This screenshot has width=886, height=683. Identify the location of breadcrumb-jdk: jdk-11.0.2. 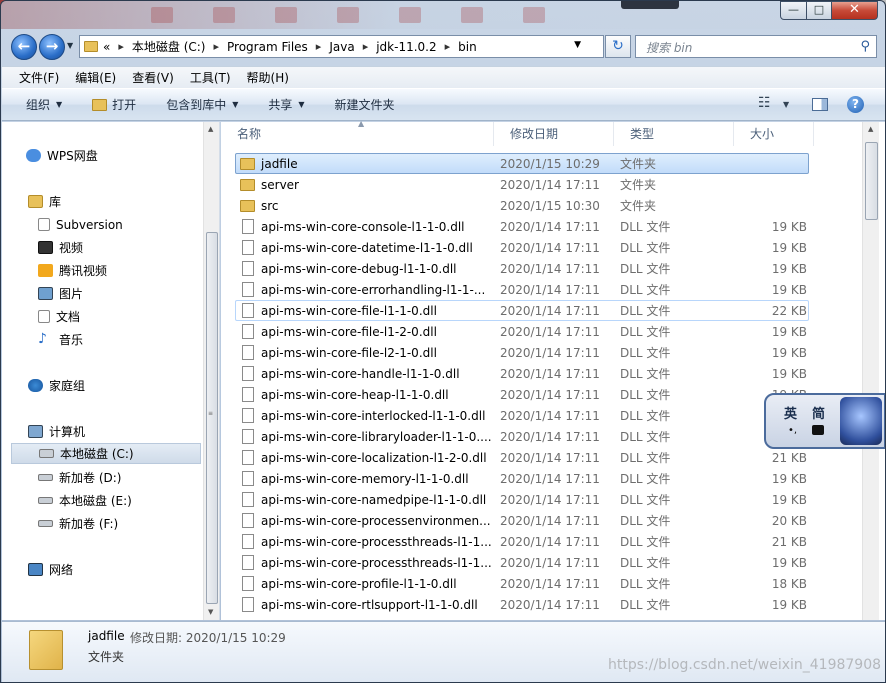
(406, 47).